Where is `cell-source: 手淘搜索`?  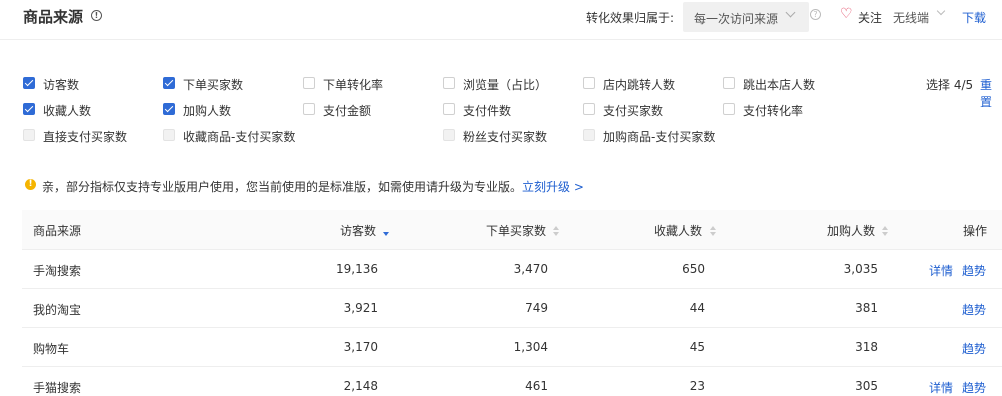 cell-source: 手淘搜索 is located at coordinates (57, 271).